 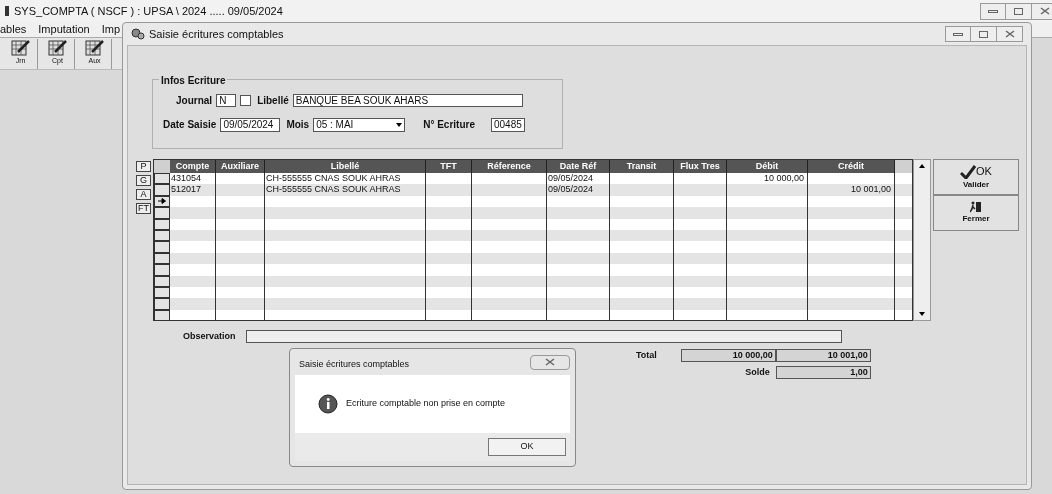 What do you see at coordinates (870, 189) in the screenshot?
I see `table-cell: 10 001,00` at bounding box center [870, 189].